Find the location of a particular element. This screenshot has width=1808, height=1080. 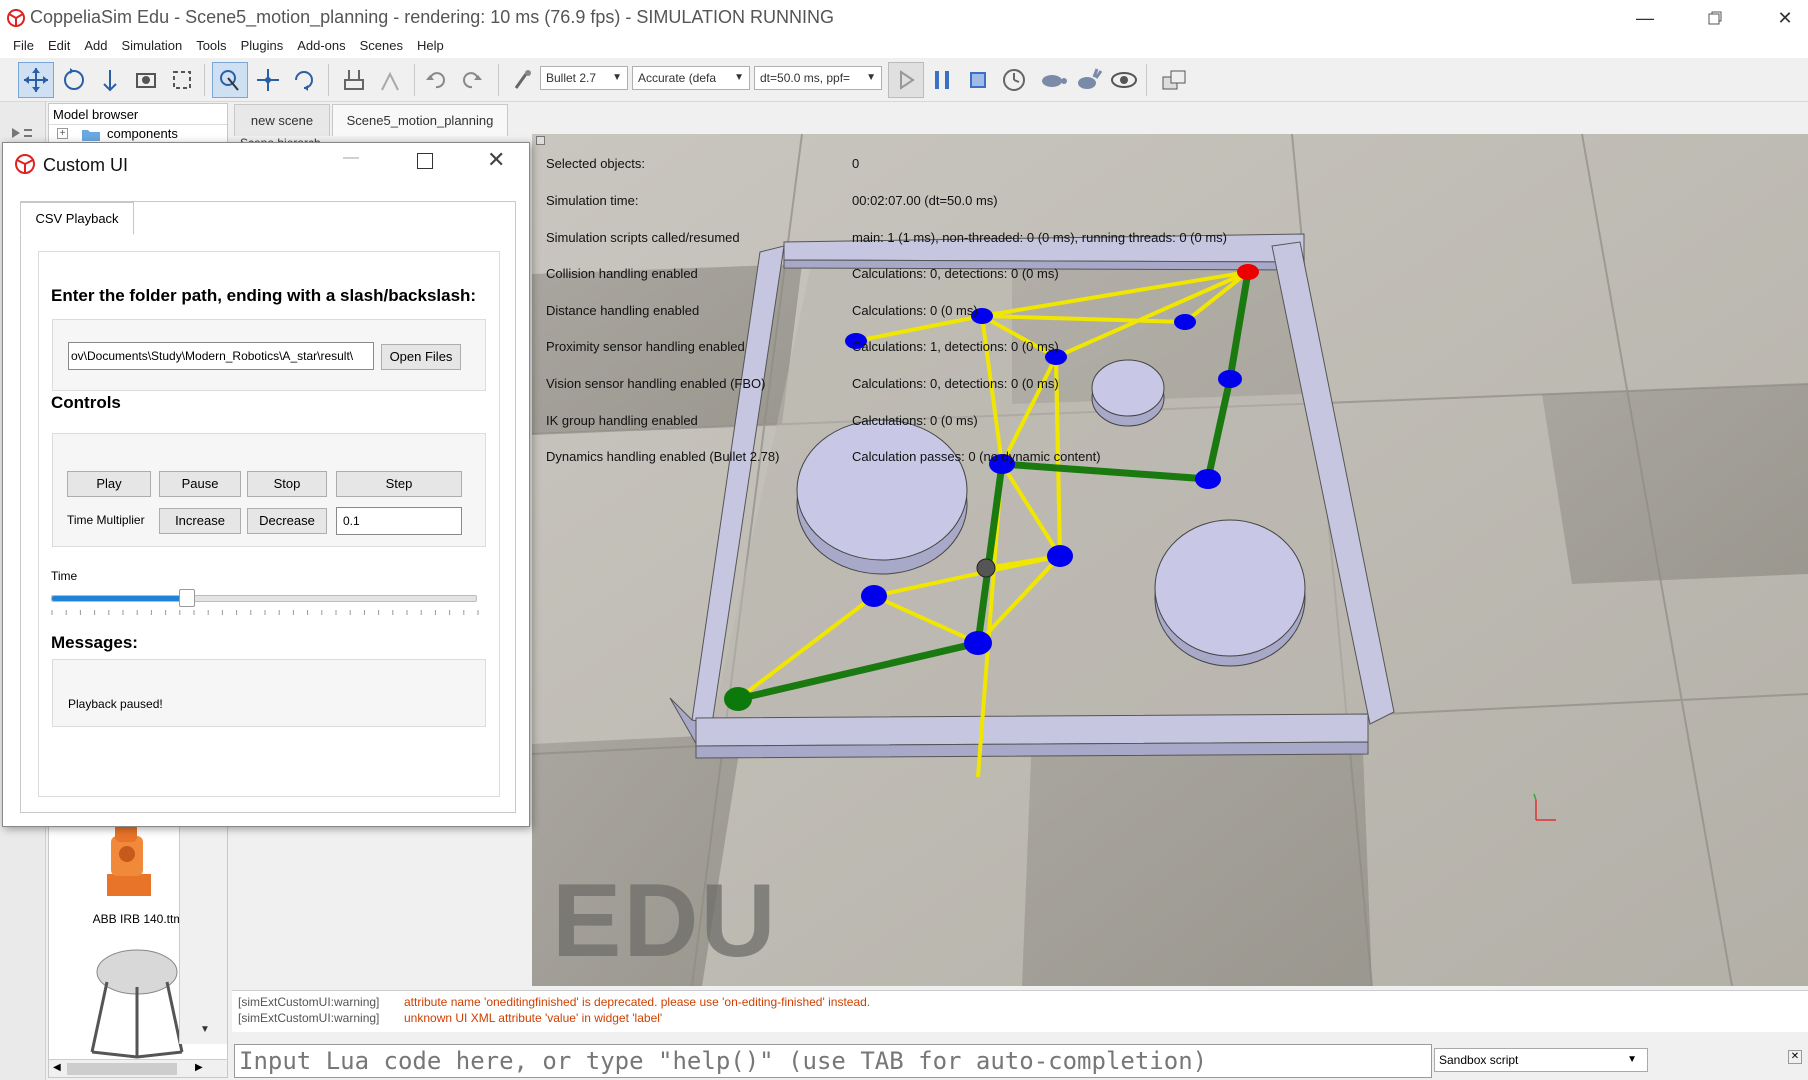

messages-heading: Messages: is located at coordinates (94, 642).